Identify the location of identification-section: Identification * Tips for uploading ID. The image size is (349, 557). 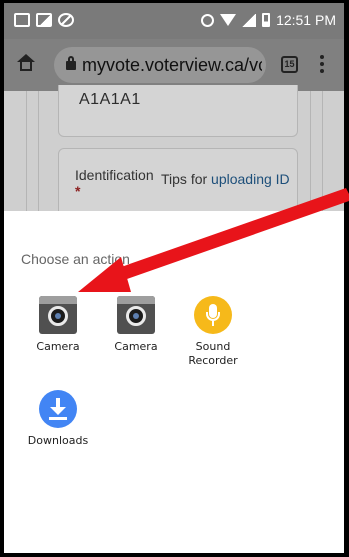
(178, 183).